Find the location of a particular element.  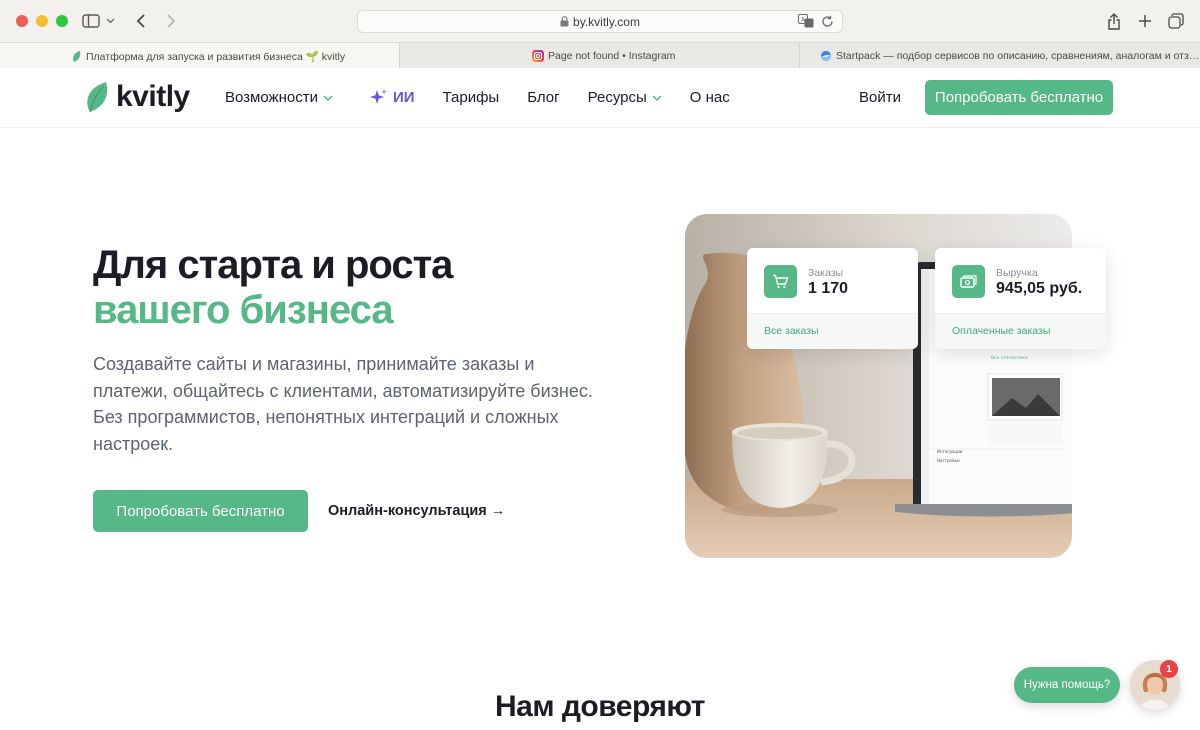

revenue-card-footer: Оплаченные заказы is located at coordinates (1020, 331).